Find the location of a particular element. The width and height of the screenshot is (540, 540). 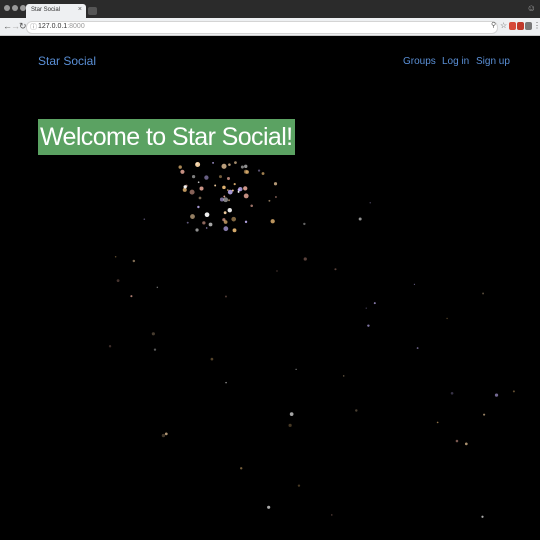

star-icon: ☆ is located at coordinates (503, 25).